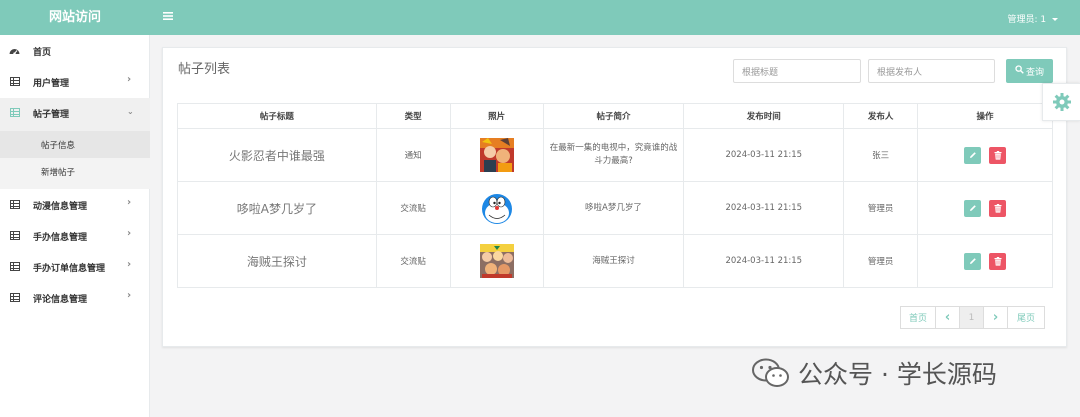 This screenshot has width=1080, height=417. Describe the element at coordinates (75, 17) in the screenshot. I see `site-brand: 网站访问` at that location.